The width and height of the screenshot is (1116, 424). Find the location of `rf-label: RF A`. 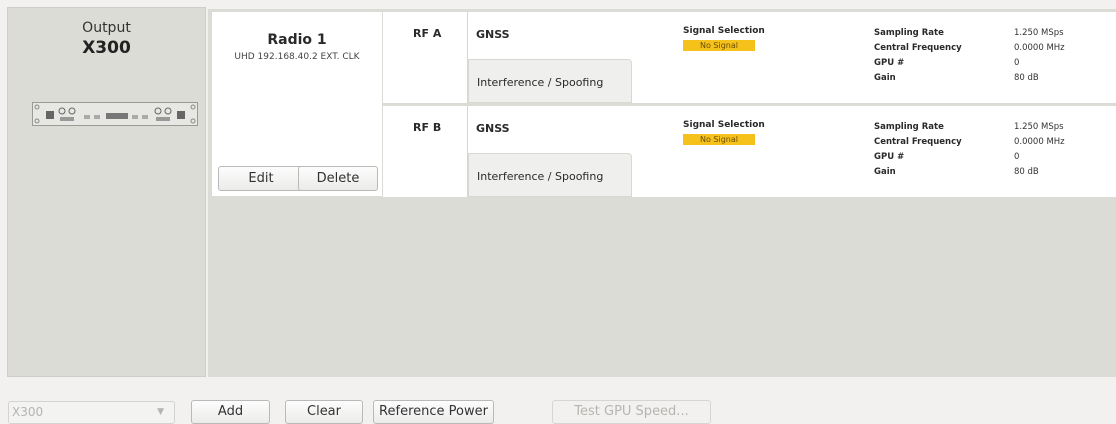

rf-label: RF A is located at coordinates (427, 33).